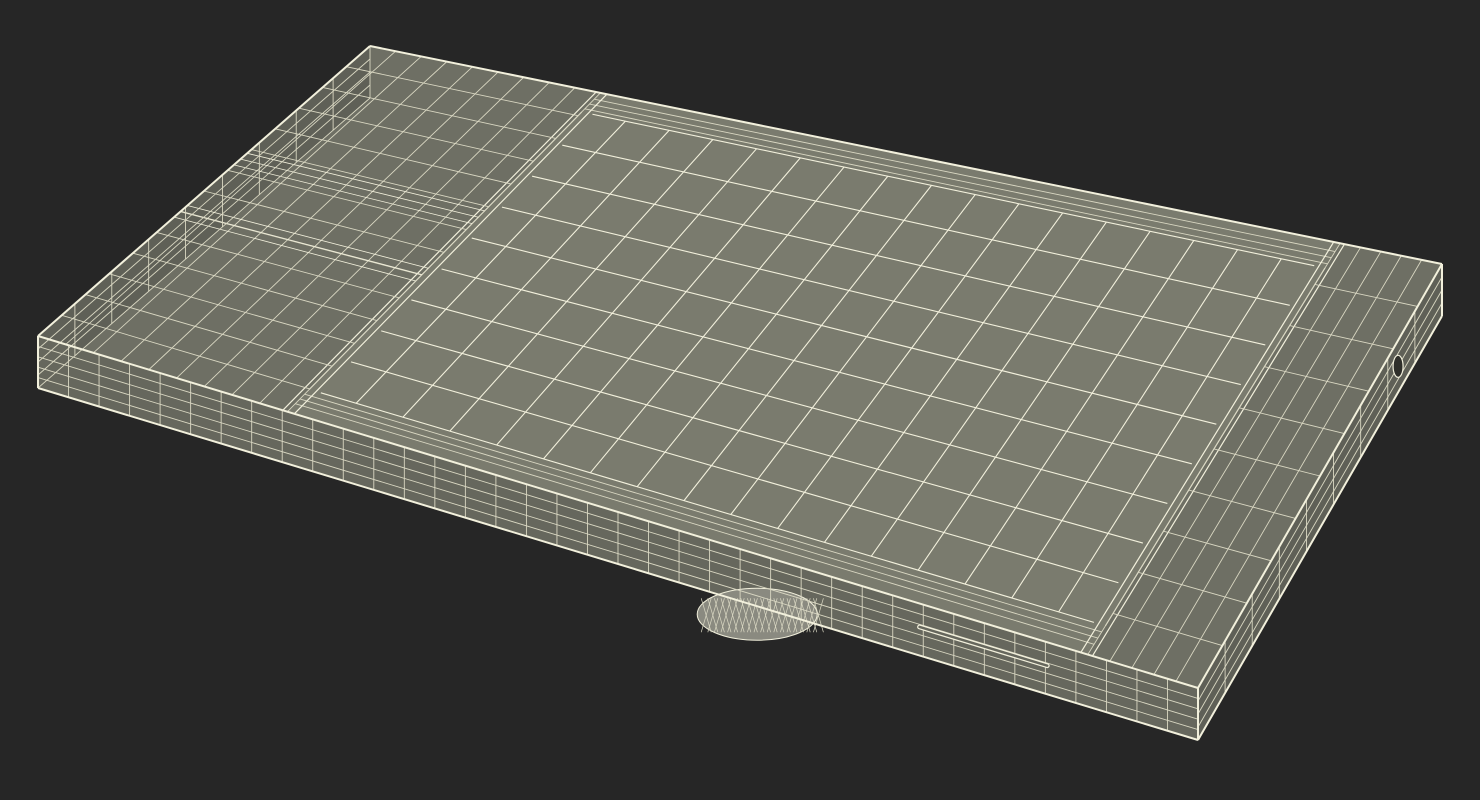 This screenshot has width=1480, height=800. What do you see at coordinates (1398, 366) in the screenshot?
I see `headphone-port` at bounding box center [1398, 366].